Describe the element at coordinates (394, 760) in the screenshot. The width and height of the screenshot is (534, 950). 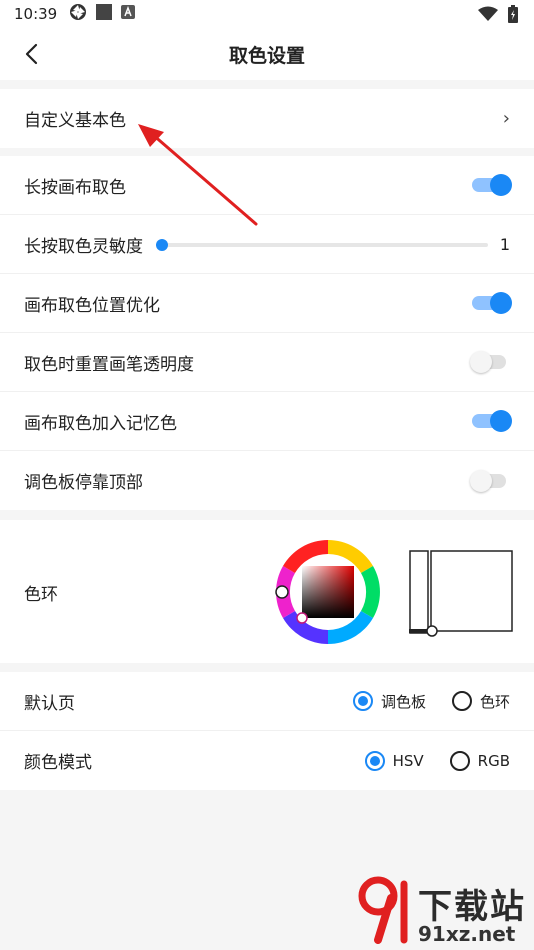
I see `radio-hsv: HSV` at that location.